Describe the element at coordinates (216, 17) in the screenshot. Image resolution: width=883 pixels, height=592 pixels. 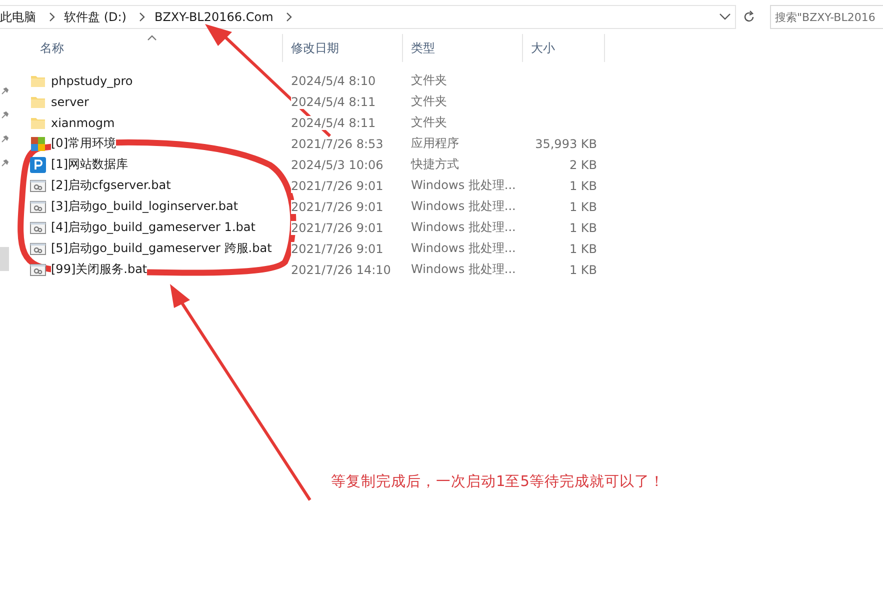
I see `breadcrumb-item: BZXY-BL20166.Com` at that location.